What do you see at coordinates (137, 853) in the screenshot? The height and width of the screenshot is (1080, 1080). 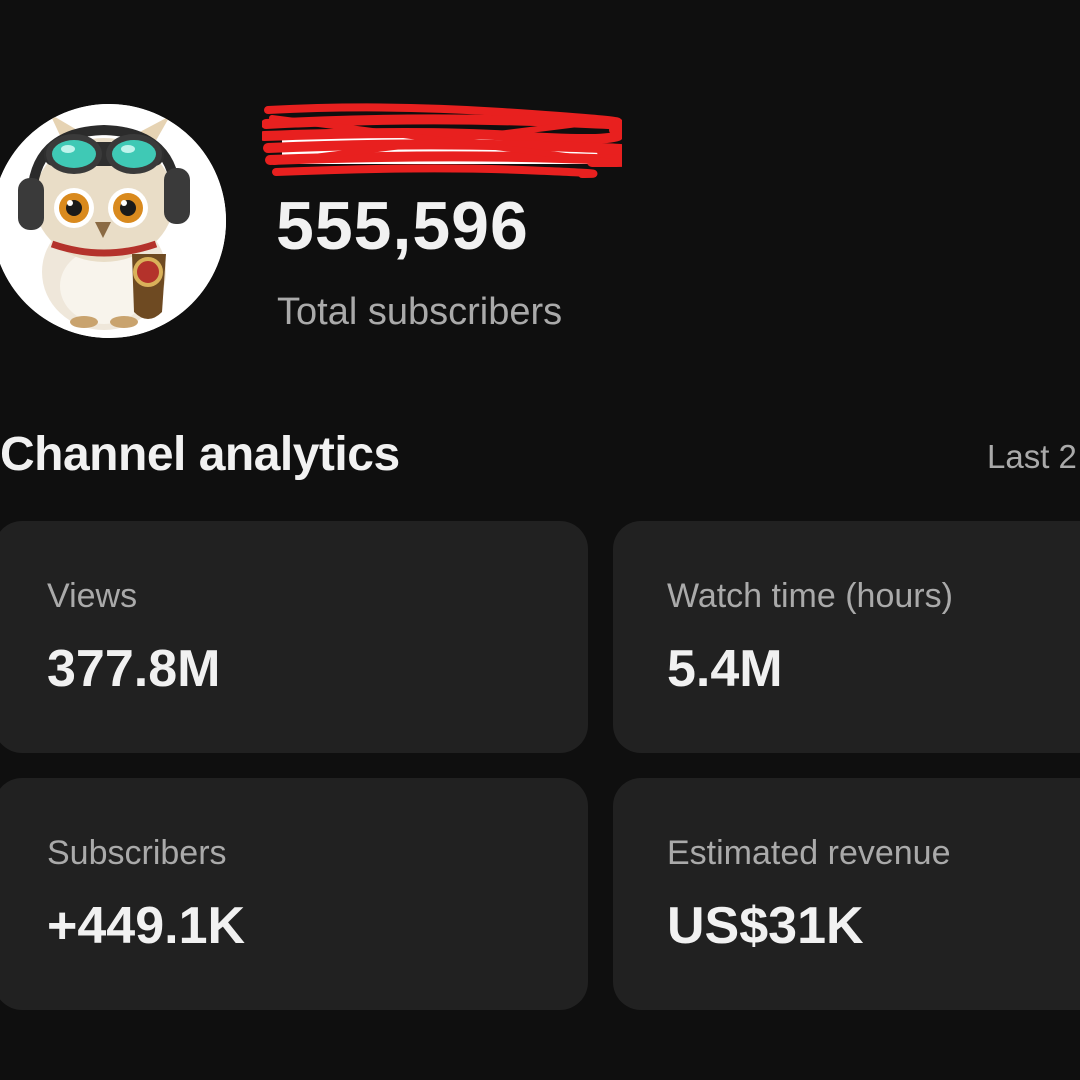 I see `metric-label: Subscribers` at bounding box center [137, 853].